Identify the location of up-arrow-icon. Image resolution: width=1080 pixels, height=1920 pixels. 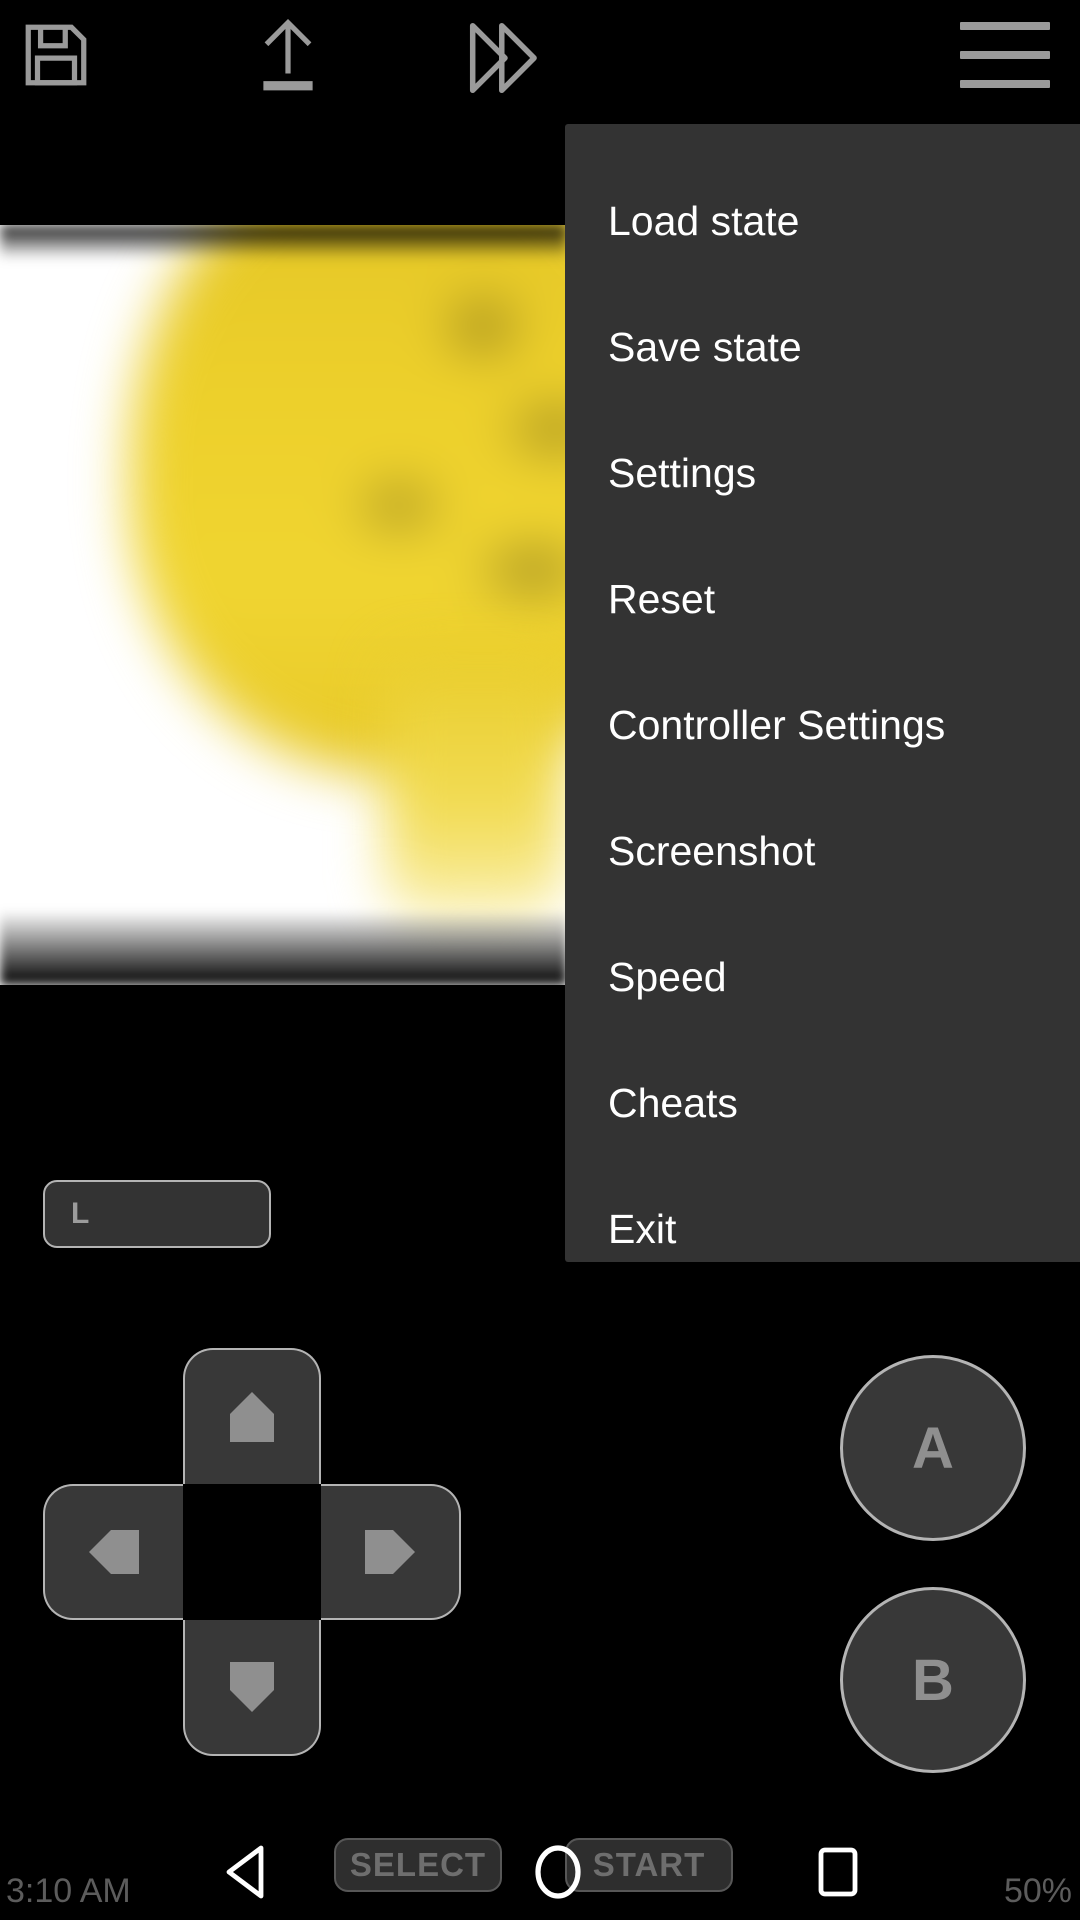
(252, 1417).